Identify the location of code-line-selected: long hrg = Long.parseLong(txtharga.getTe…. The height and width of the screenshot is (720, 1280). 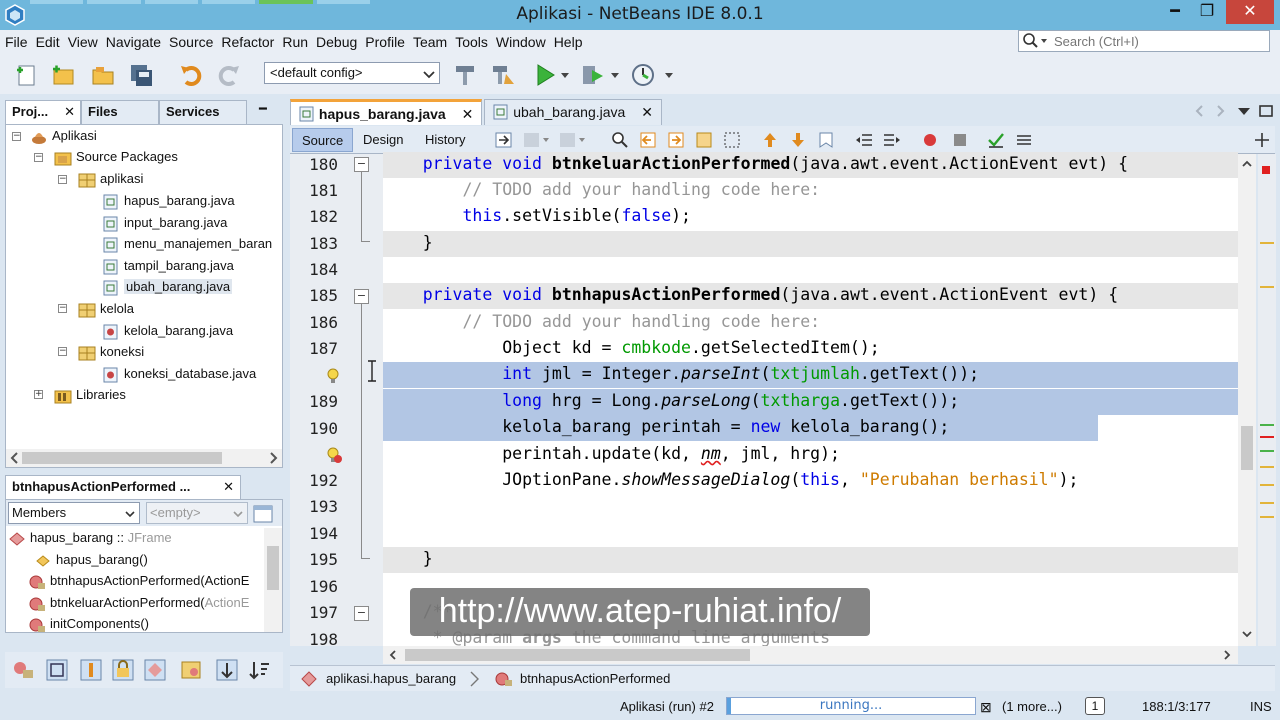
(810, 402).